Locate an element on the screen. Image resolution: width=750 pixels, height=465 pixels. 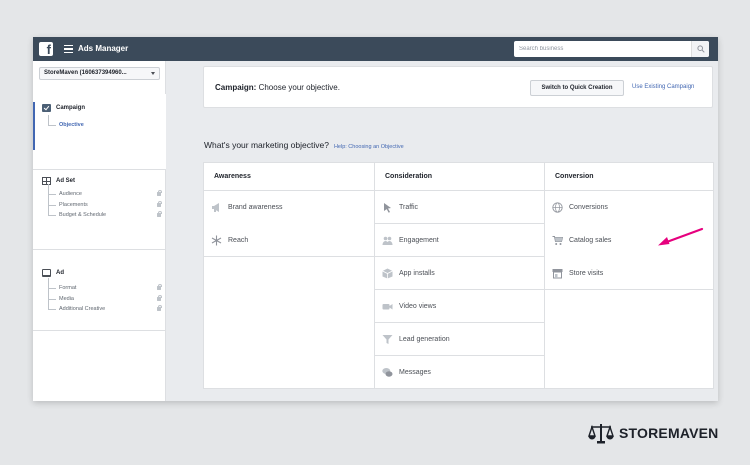
sidebar-section-title: Ad is located at coordinates (60, 273).